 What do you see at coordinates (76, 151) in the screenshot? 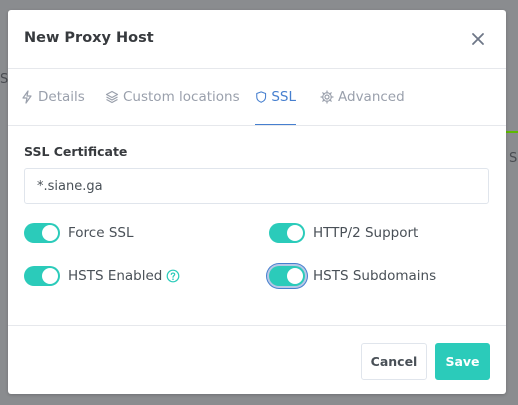
I see `ssl-certificate-label: SSL Certificate` at bounding box center [76, 151].